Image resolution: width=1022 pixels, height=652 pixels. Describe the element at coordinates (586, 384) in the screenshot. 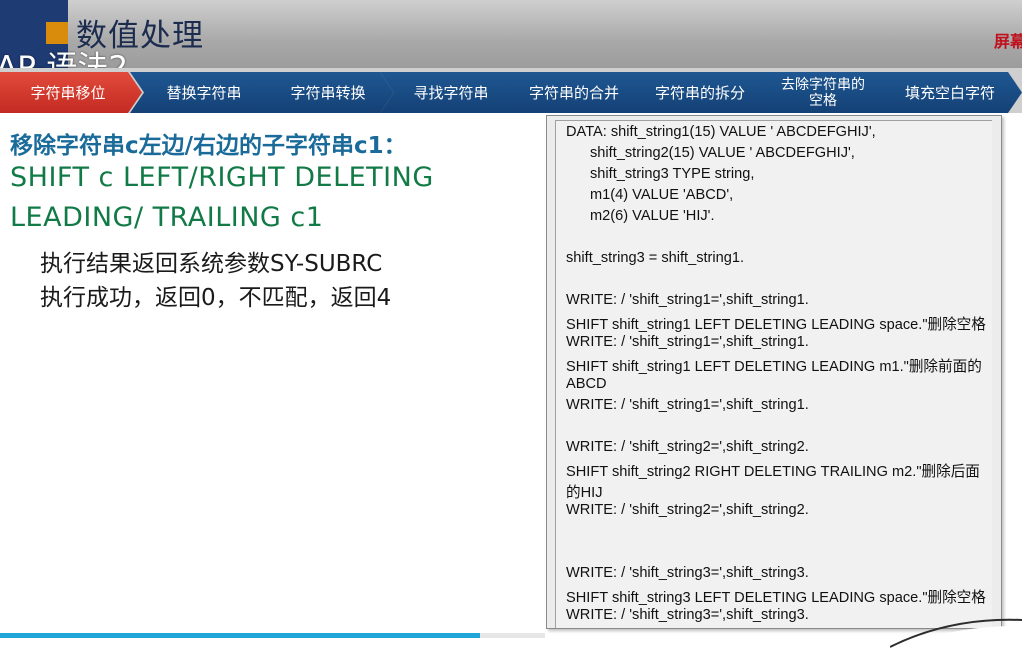

I see `code-line: ABCD` at that location.